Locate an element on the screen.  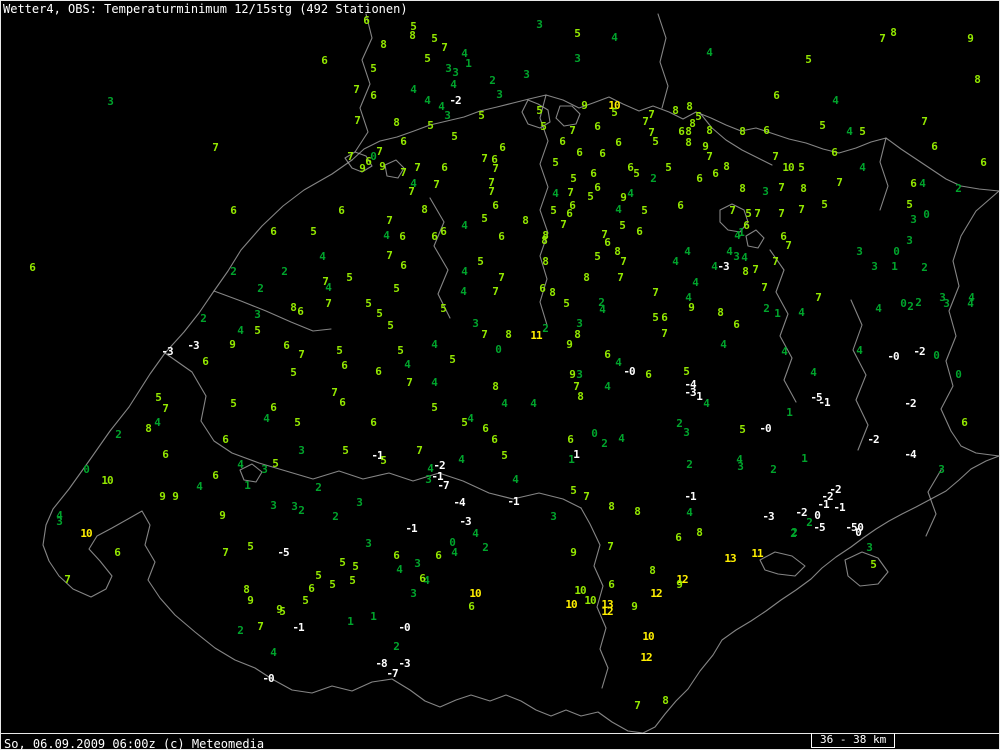
footer-timestamp: So, 06.09.2009 06:00z (c) Meteomedia is located at coordinates (134, 743).